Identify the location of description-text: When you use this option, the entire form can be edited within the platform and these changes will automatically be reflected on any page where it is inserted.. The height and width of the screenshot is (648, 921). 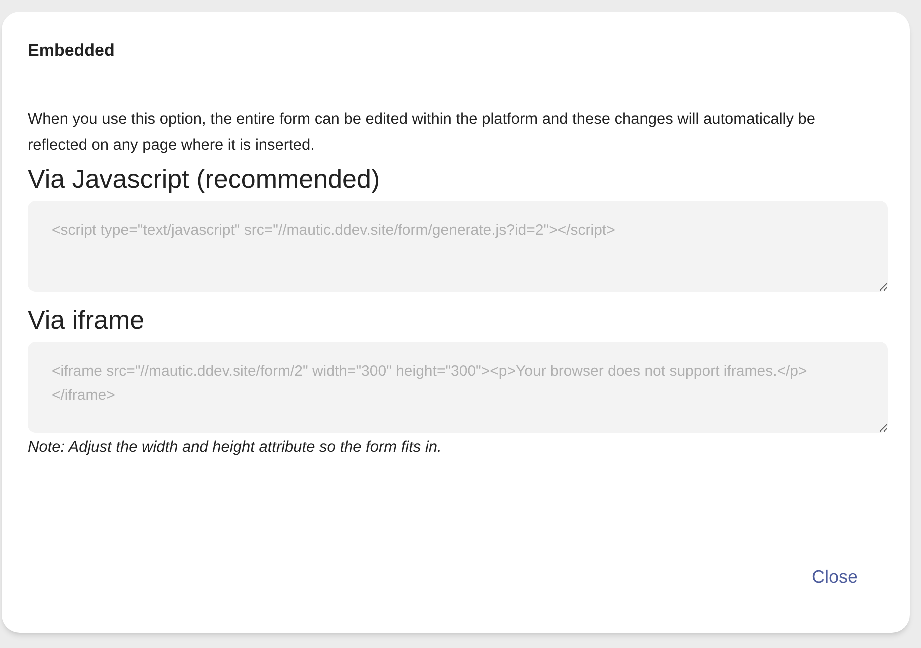
(422, 133).